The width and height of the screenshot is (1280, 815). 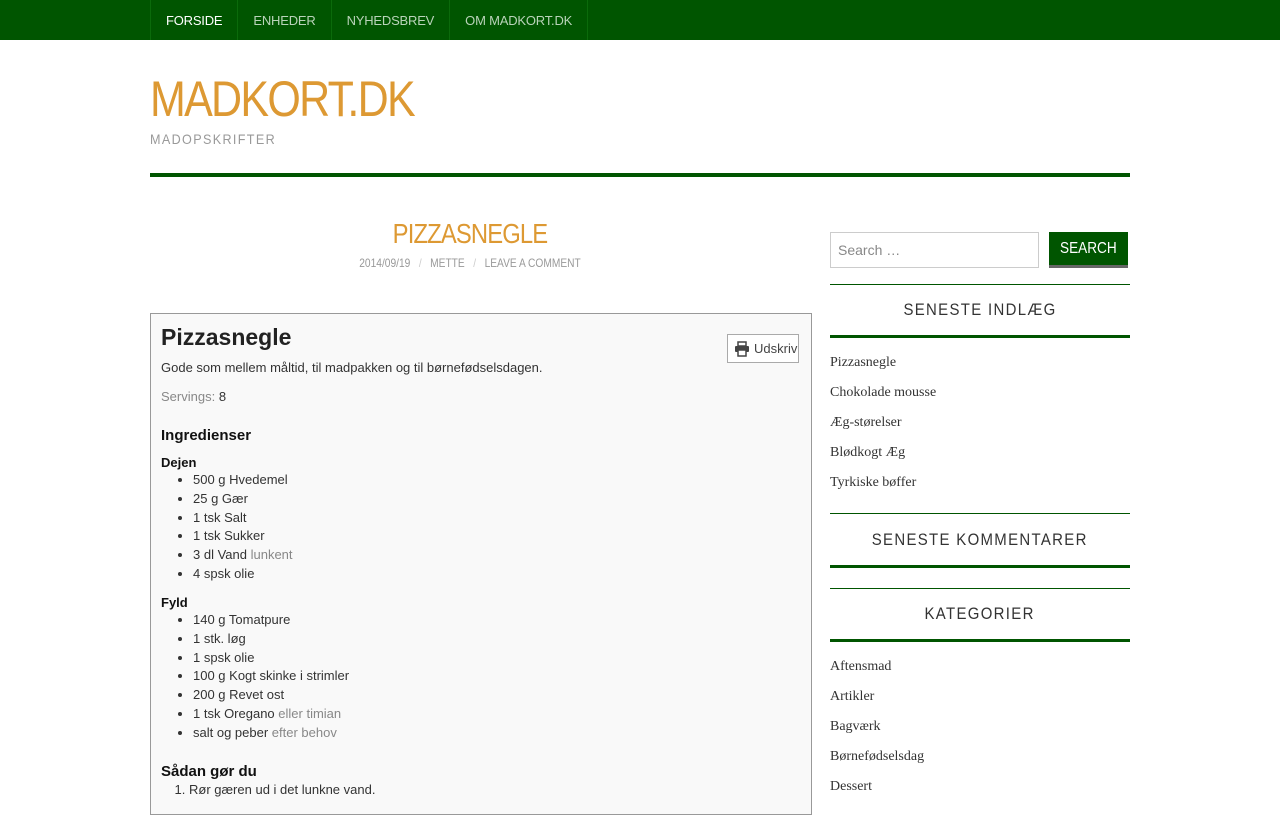 What do you see at coordinates (640, 20) in the screenshot?
I see `top-navigation: FORSIDE ENHEDER NYHEDSBREV OM MADKORT.DK` at bounding box center [640, 20].